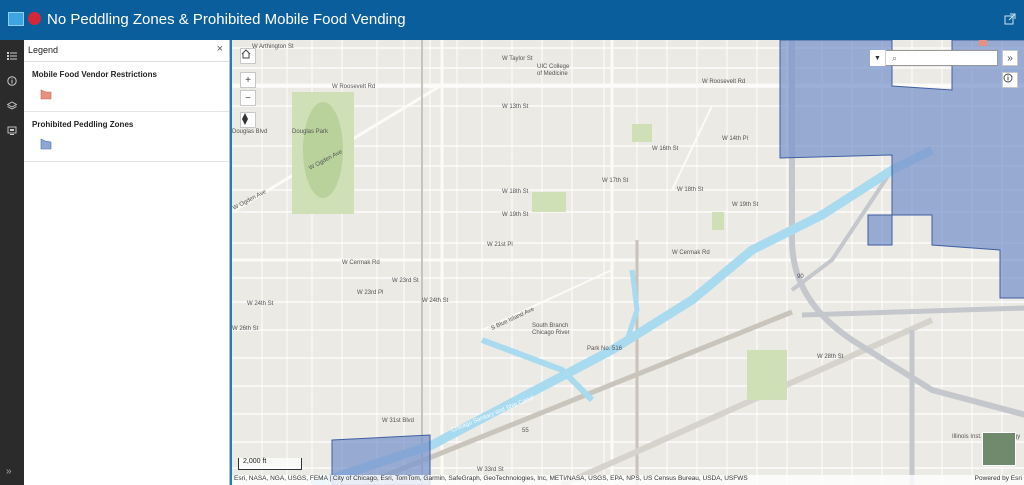 The width and height of the screenshot is (1024, 485). What do you see at coordinates (878, 58) in the screenshot?
I see `search-source-dropdown: ▼` at bounding box center [878, 58].